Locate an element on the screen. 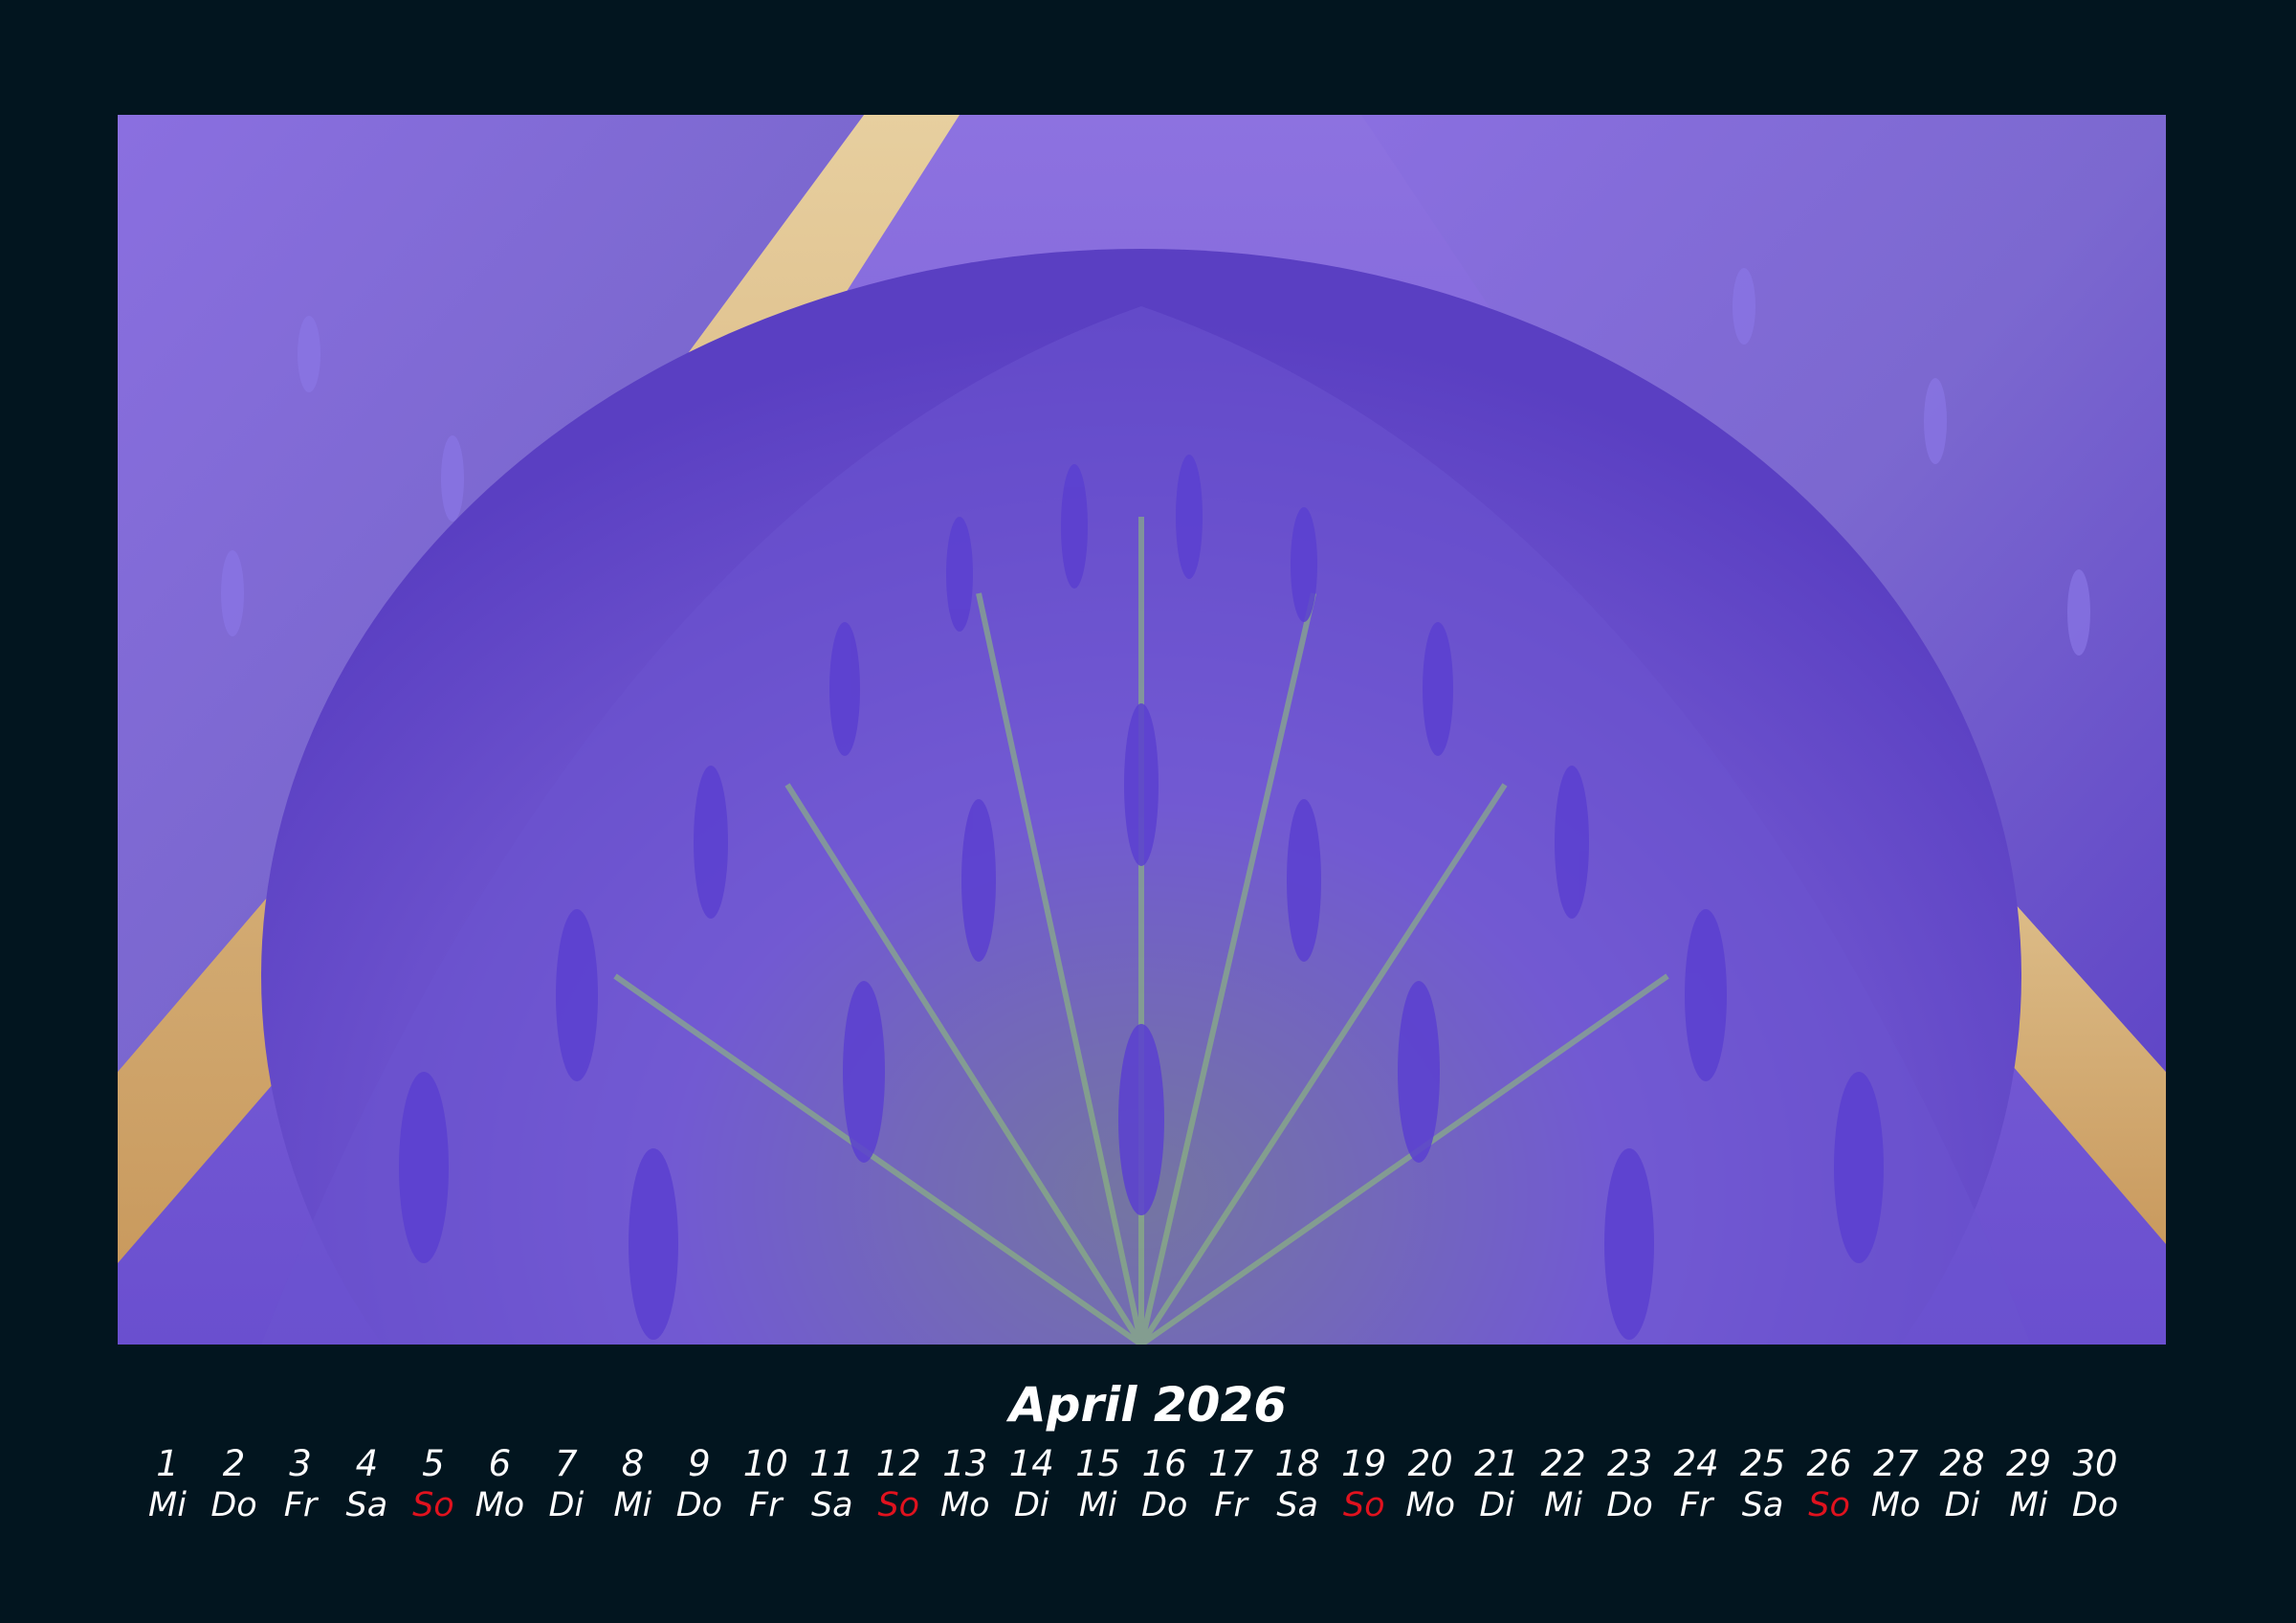 The image size is (2296, 1623). day-number: 3 is located at coordinates (300, 1463).